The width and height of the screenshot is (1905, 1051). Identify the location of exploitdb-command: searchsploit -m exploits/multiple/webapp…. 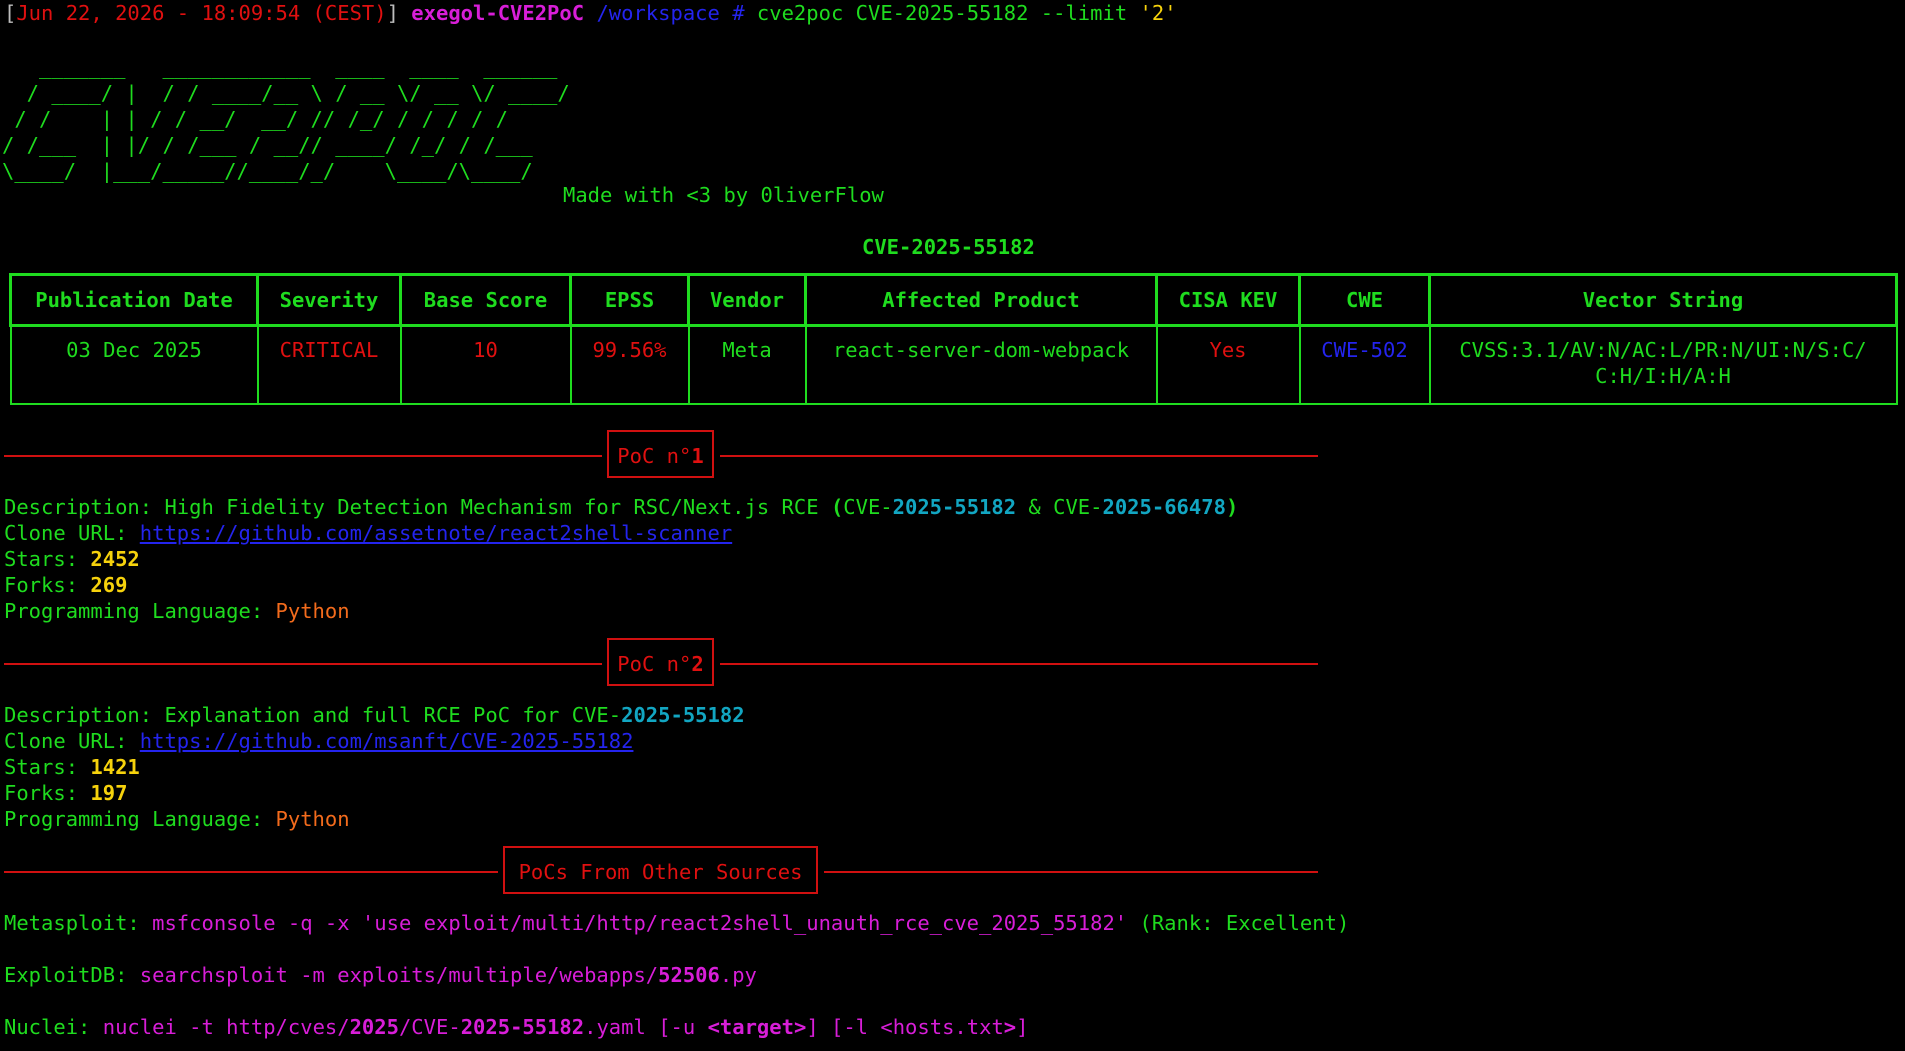
(399, 975).